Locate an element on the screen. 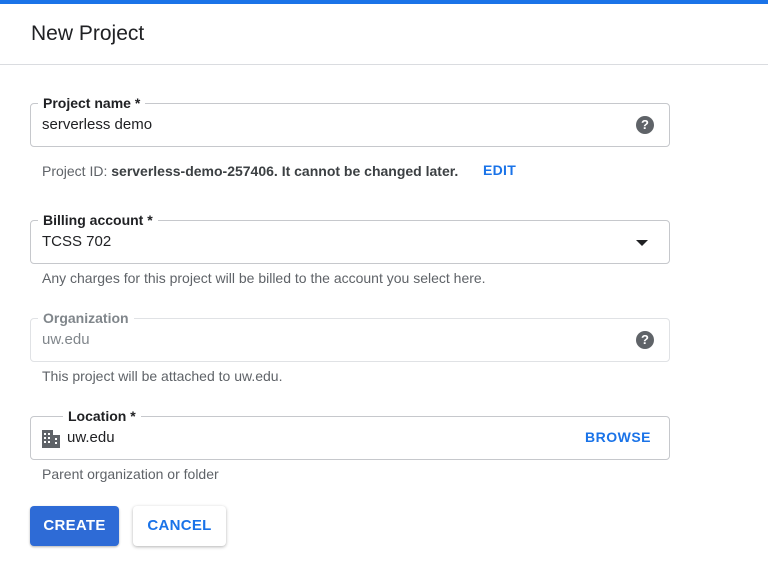 The width and height of the screenshot is (768, 585). cancel-button: CANCEL is located at coordinates (179, 526).